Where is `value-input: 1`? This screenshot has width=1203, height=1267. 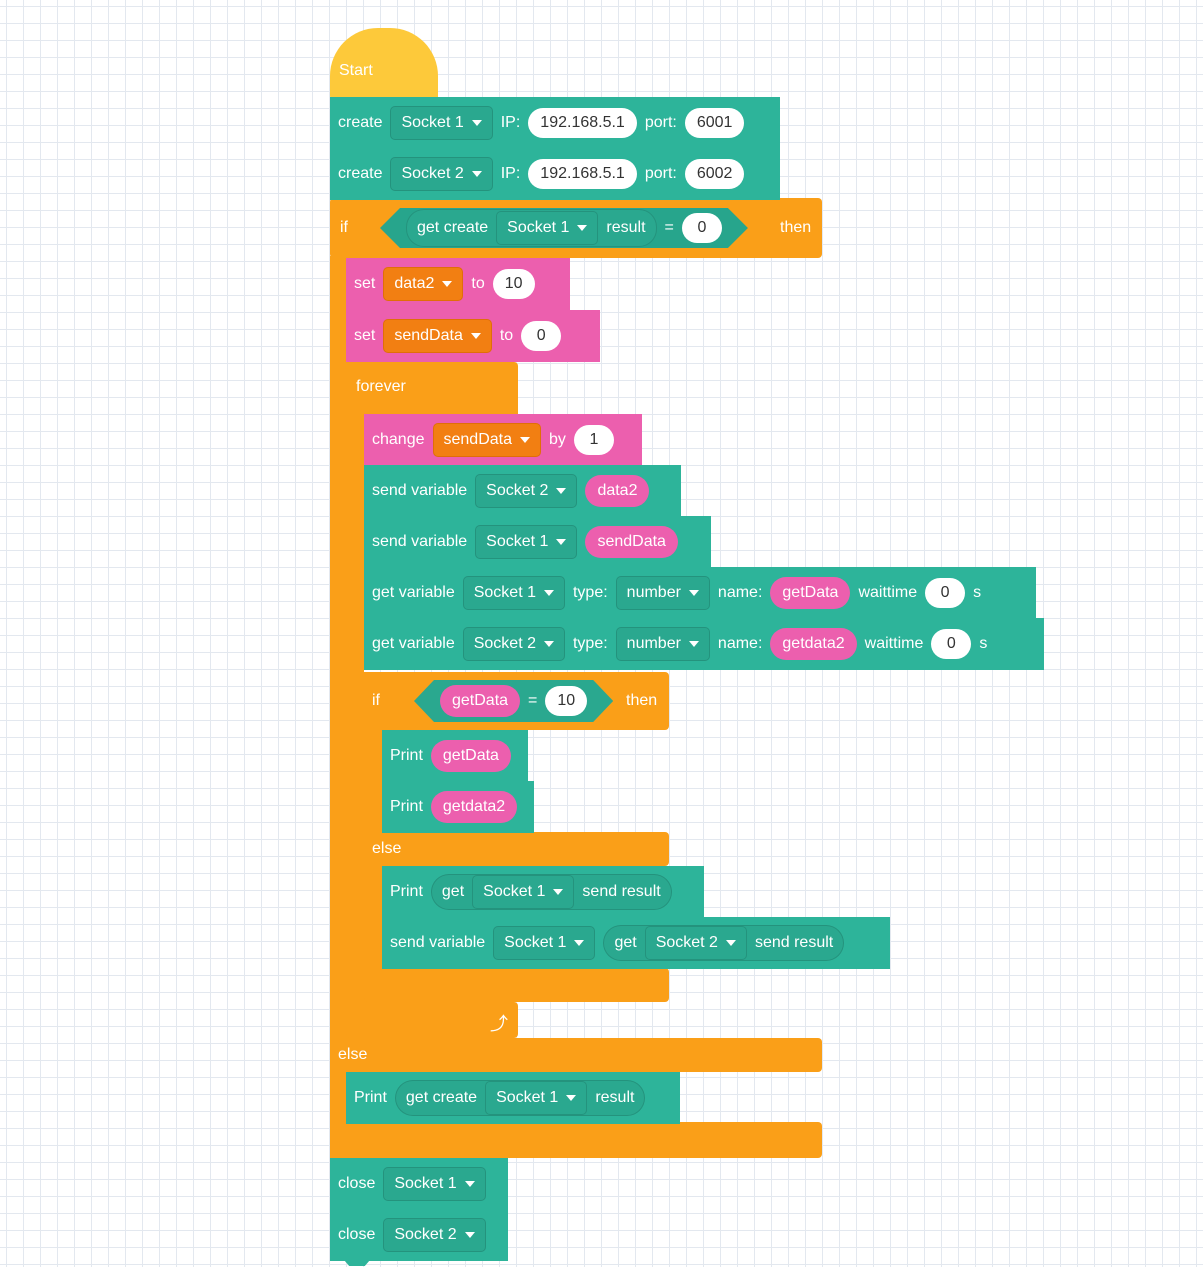
value-input: 1 is located at coordinates (593, 440).